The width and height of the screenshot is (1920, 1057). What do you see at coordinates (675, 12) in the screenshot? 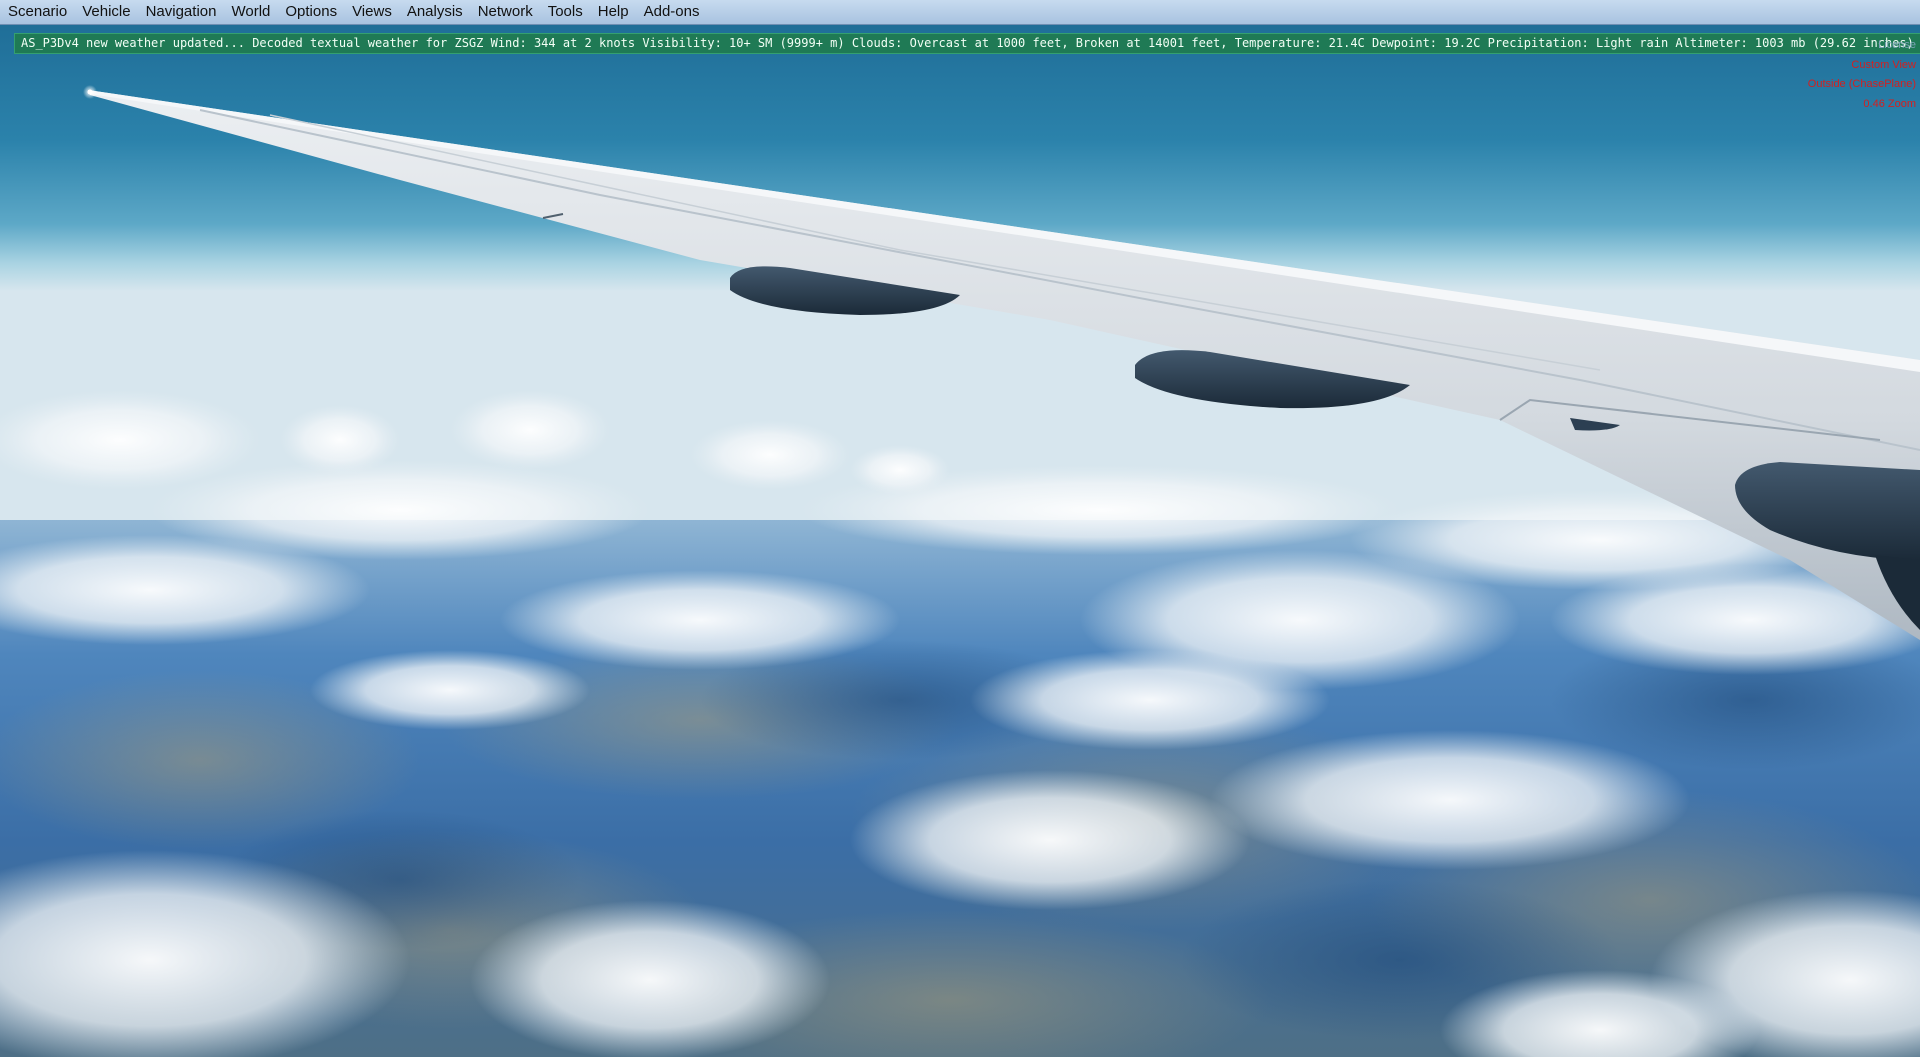
I see `menu-add-ons: Add-ons` at bounding box center [675, 12].